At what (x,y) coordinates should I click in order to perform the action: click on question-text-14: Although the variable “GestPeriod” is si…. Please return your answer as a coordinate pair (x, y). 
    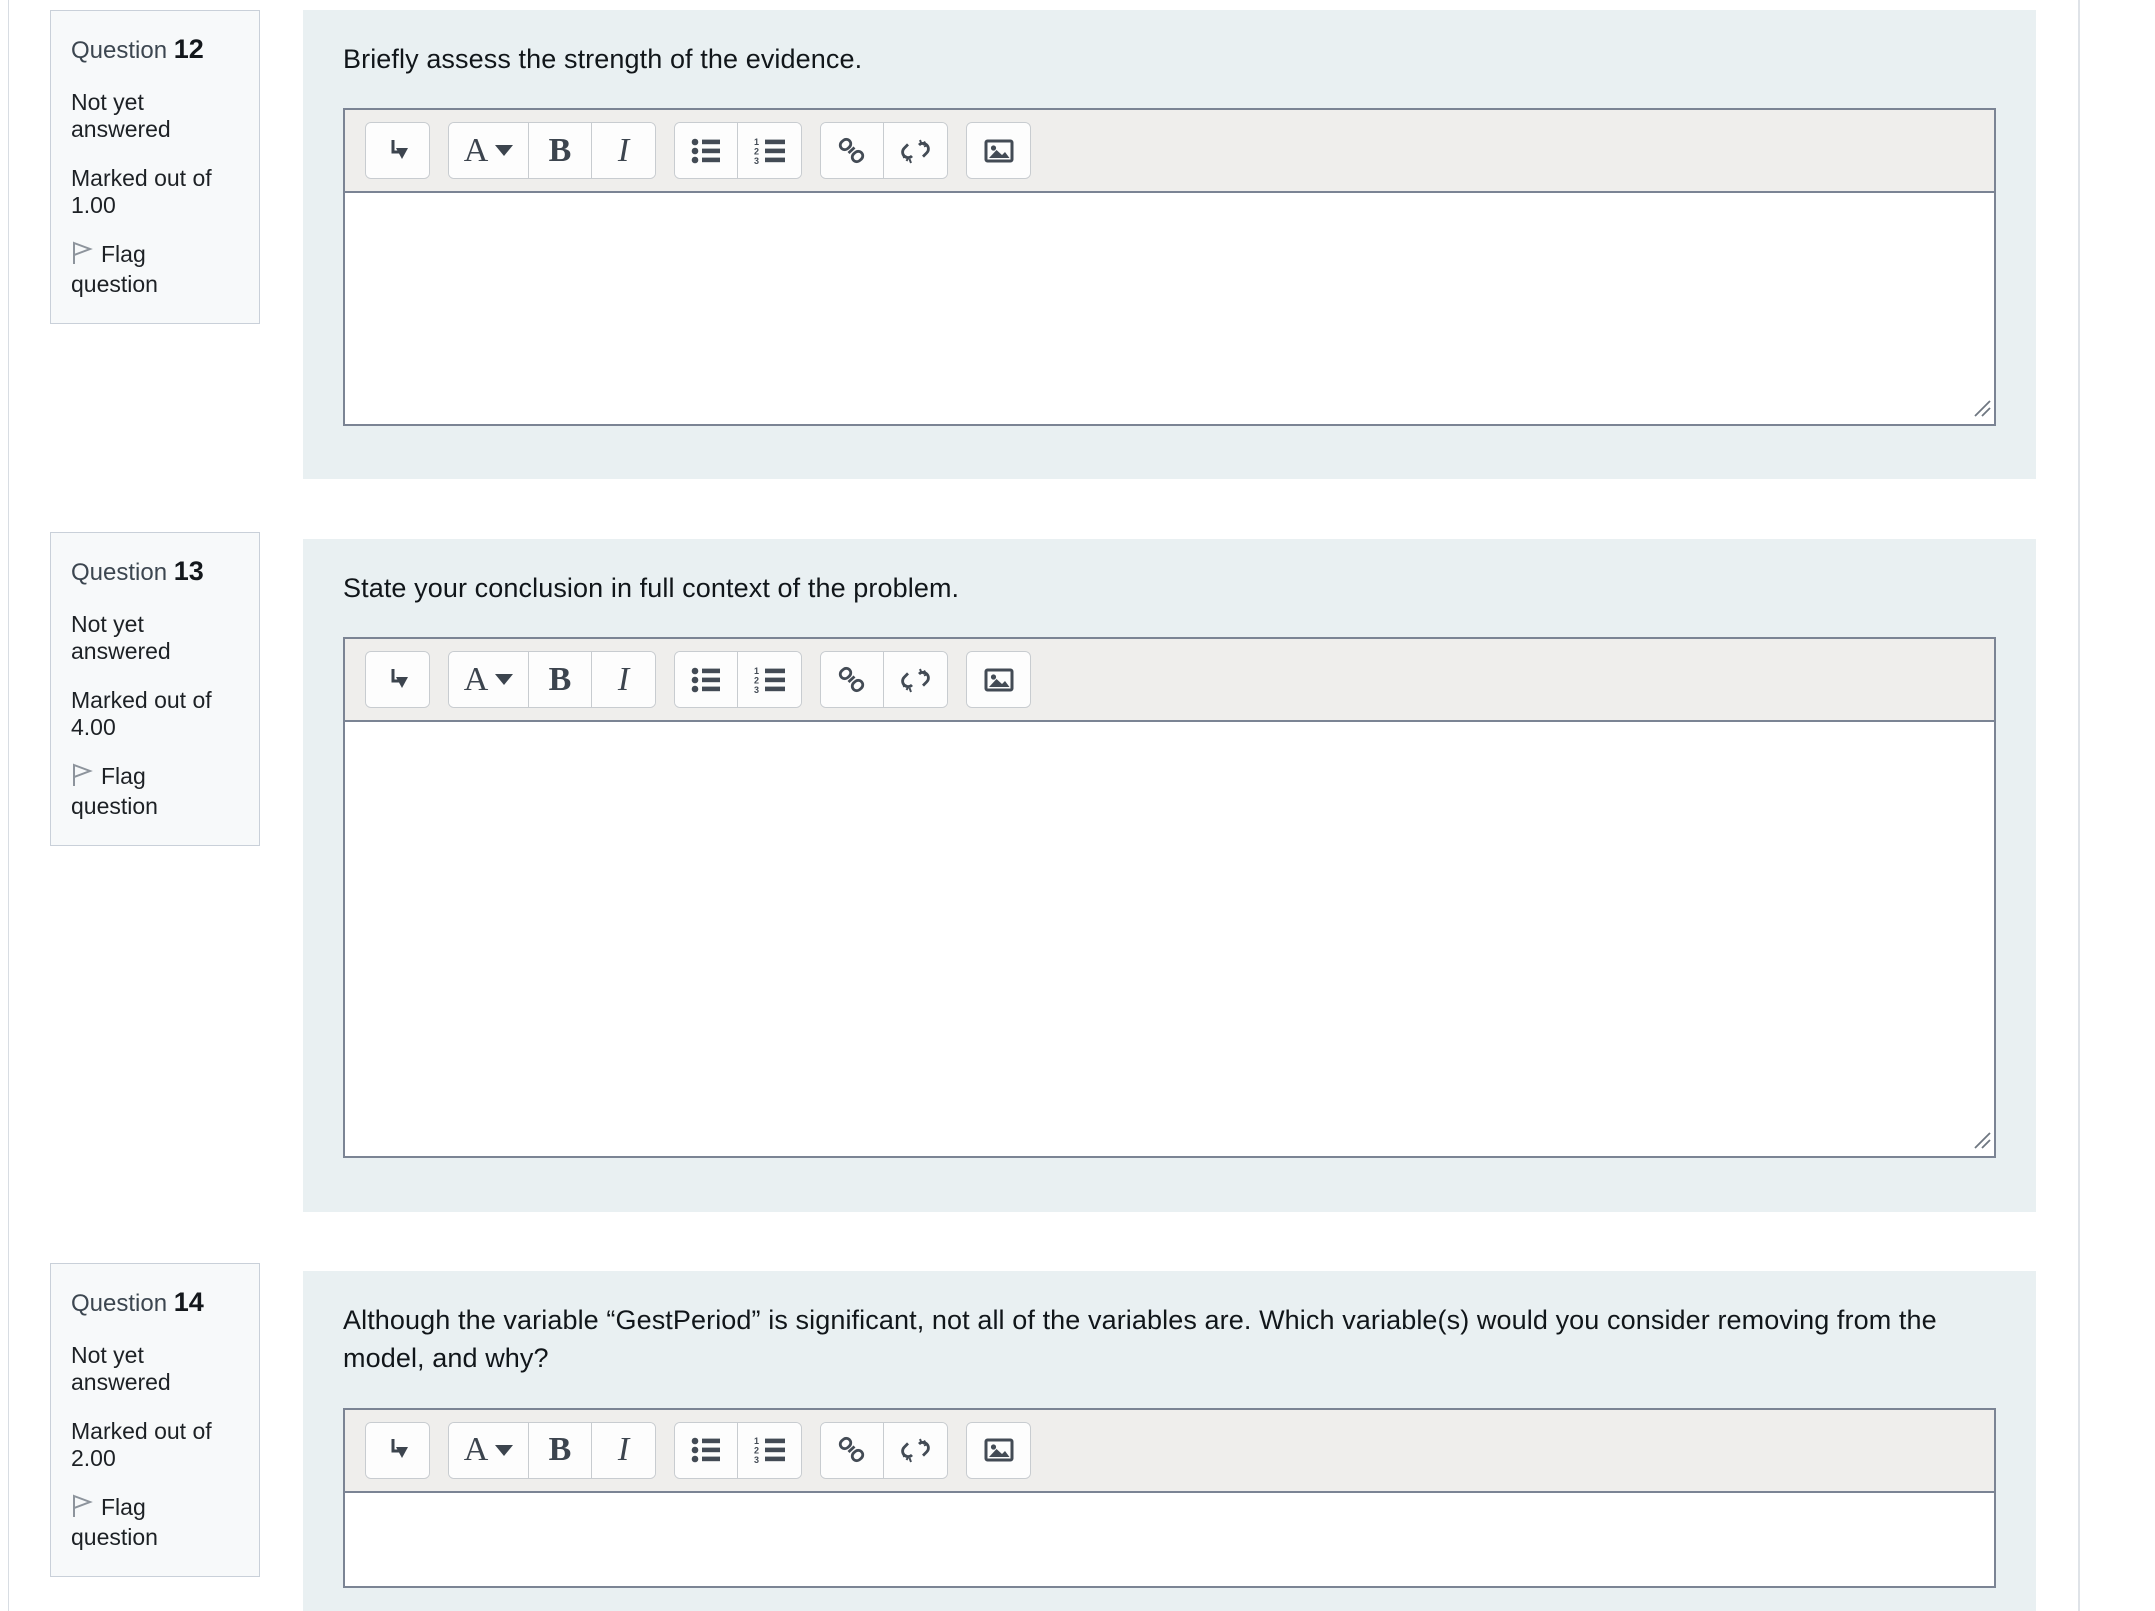
    Looking at the image, I should click on (1140, 1339).